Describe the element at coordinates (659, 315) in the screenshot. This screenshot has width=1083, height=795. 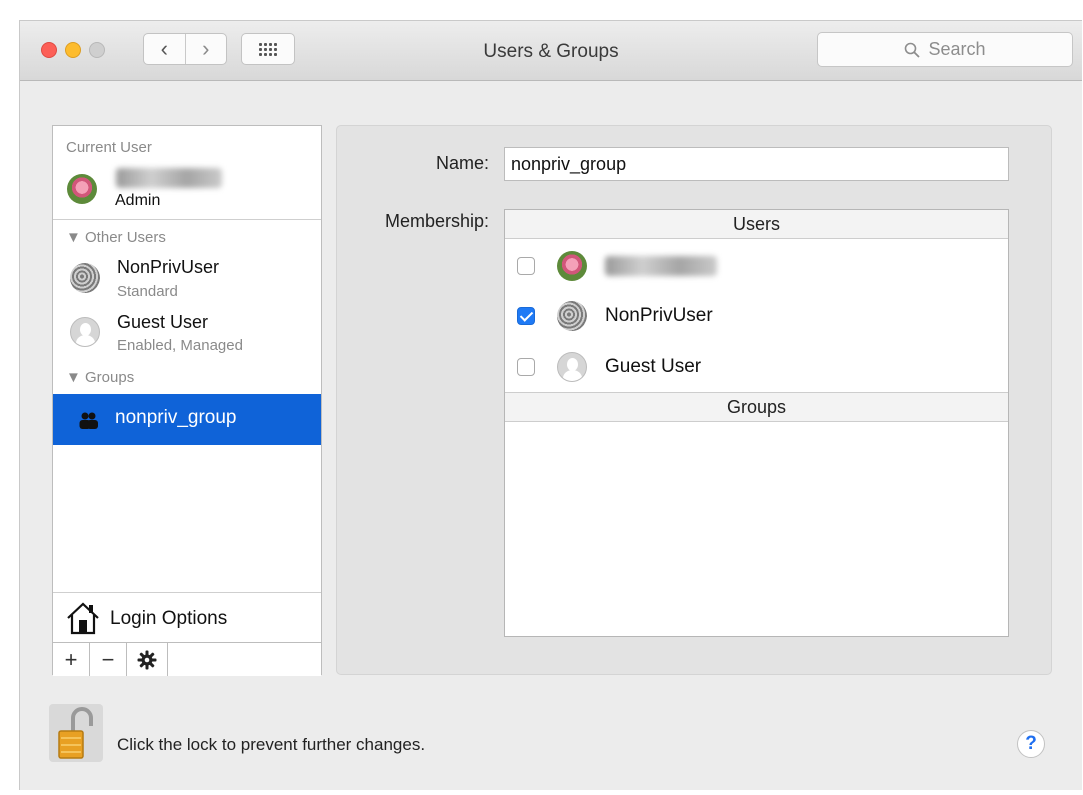
I see `member-name: NonPrivUser` at that location.